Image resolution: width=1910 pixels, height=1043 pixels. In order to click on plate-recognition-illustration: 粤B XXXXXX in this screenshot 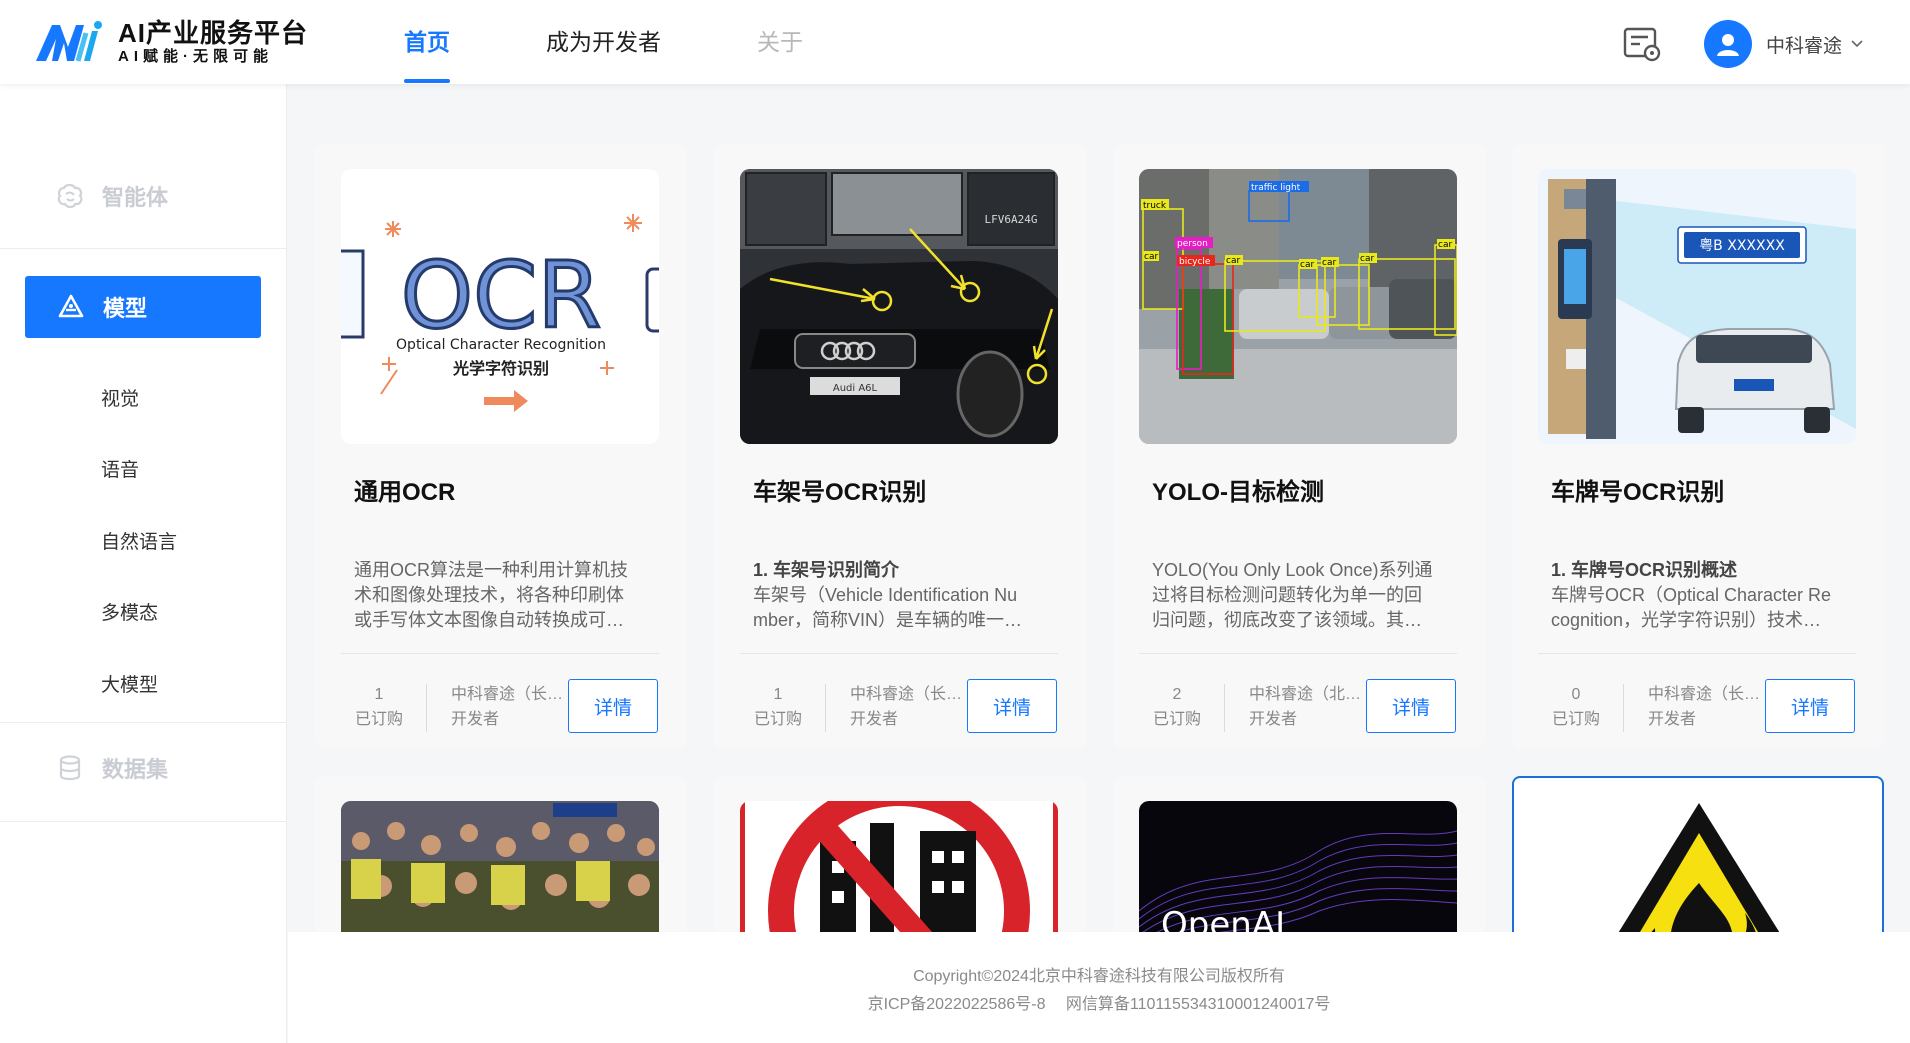, I will do `click(1697, 306)`.